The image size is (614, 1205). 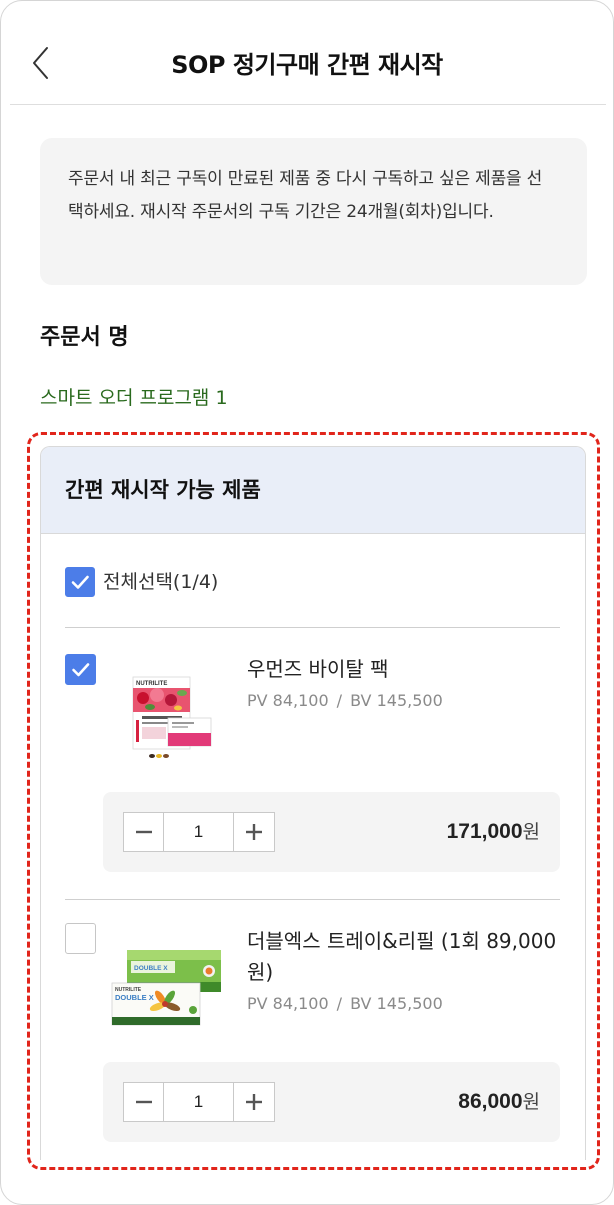 I want to click on product-image: DOUBLE X NUTRILITE DOUBLE X, so click(x=166, y=988).